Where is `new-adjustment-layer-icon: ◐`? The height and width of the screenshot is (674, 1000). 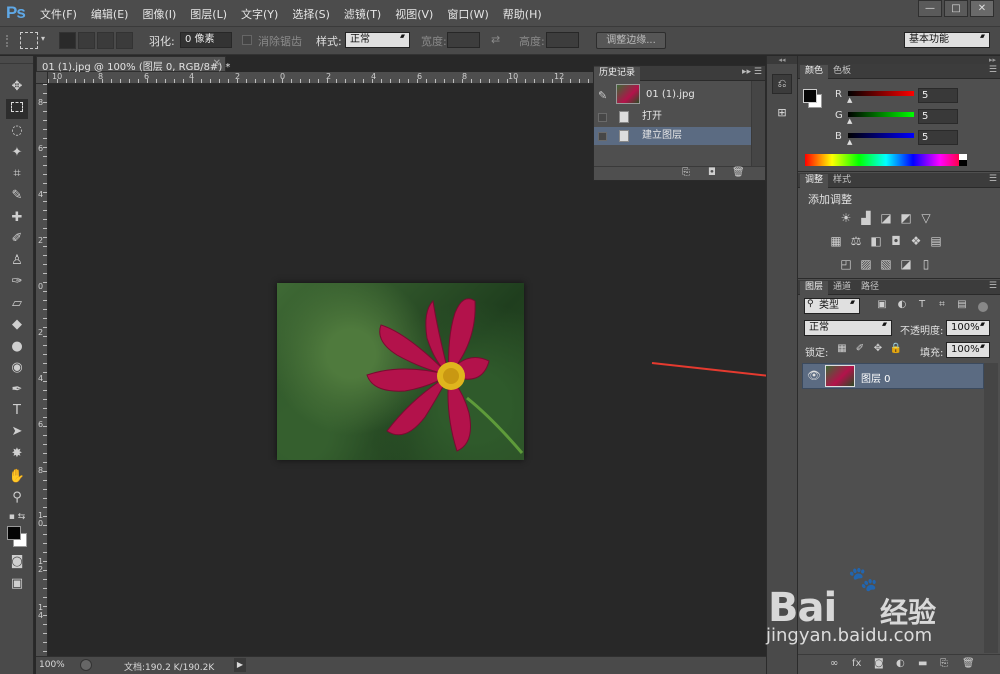
new-adjustment-layer-icon: ◐ is located at coordinates (900, 663).